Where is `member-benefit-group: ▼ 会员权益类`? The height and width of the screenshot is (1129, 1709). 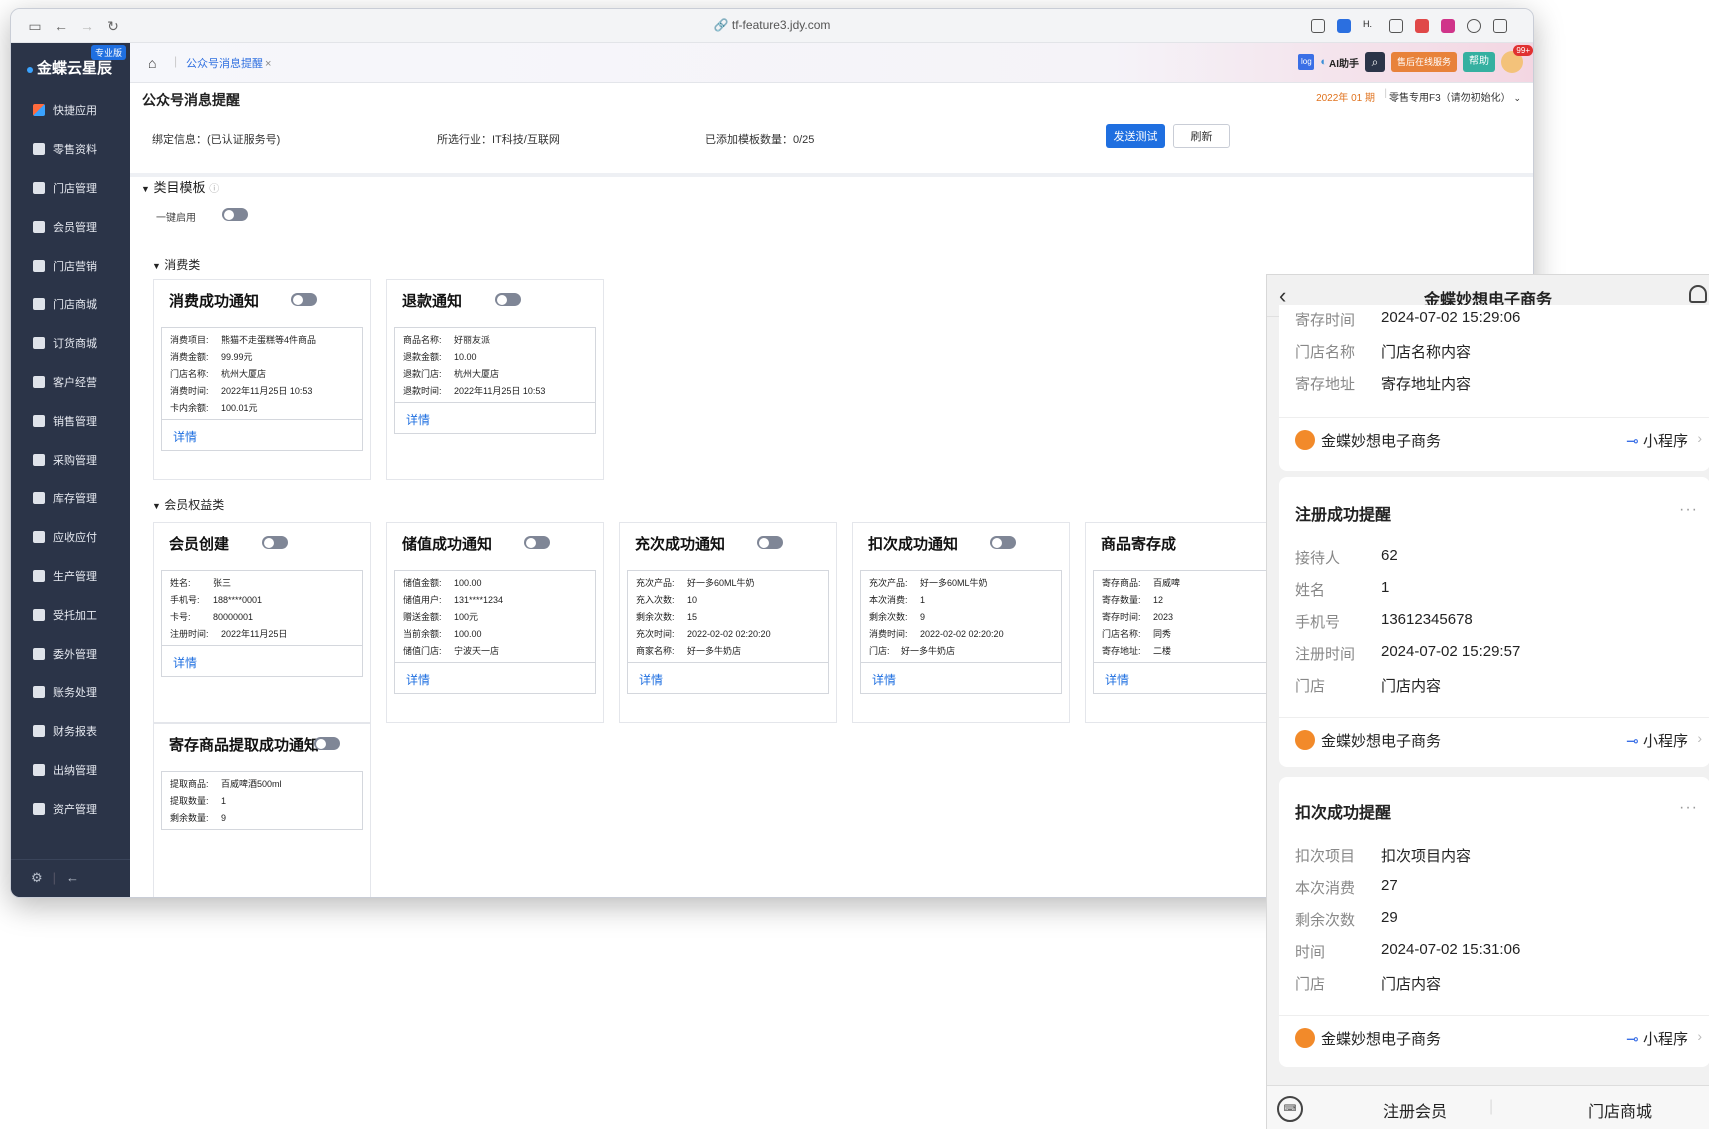 member-benefit-group: ▼ 会员权益类 is located at coordinates (188, 504).